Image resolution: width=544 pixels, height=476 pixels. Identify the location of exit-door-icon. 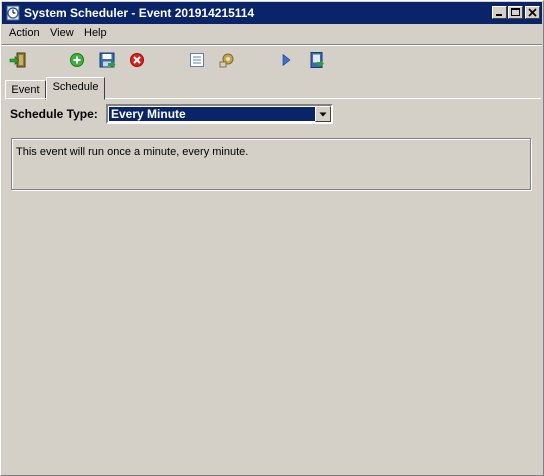
(17, 60).